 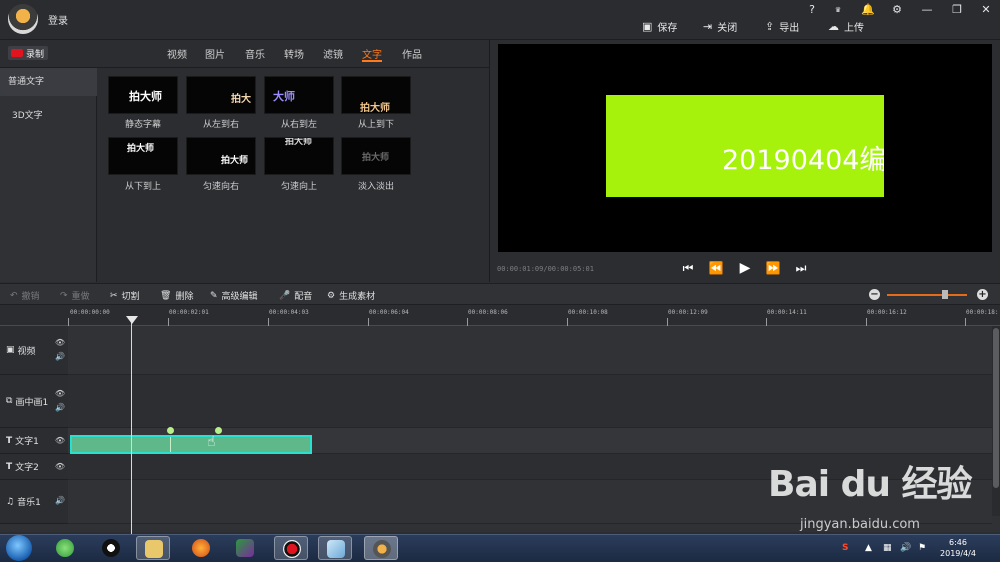 I want to click on export-button: ⇪ 导出, so click(x=782, y=26).